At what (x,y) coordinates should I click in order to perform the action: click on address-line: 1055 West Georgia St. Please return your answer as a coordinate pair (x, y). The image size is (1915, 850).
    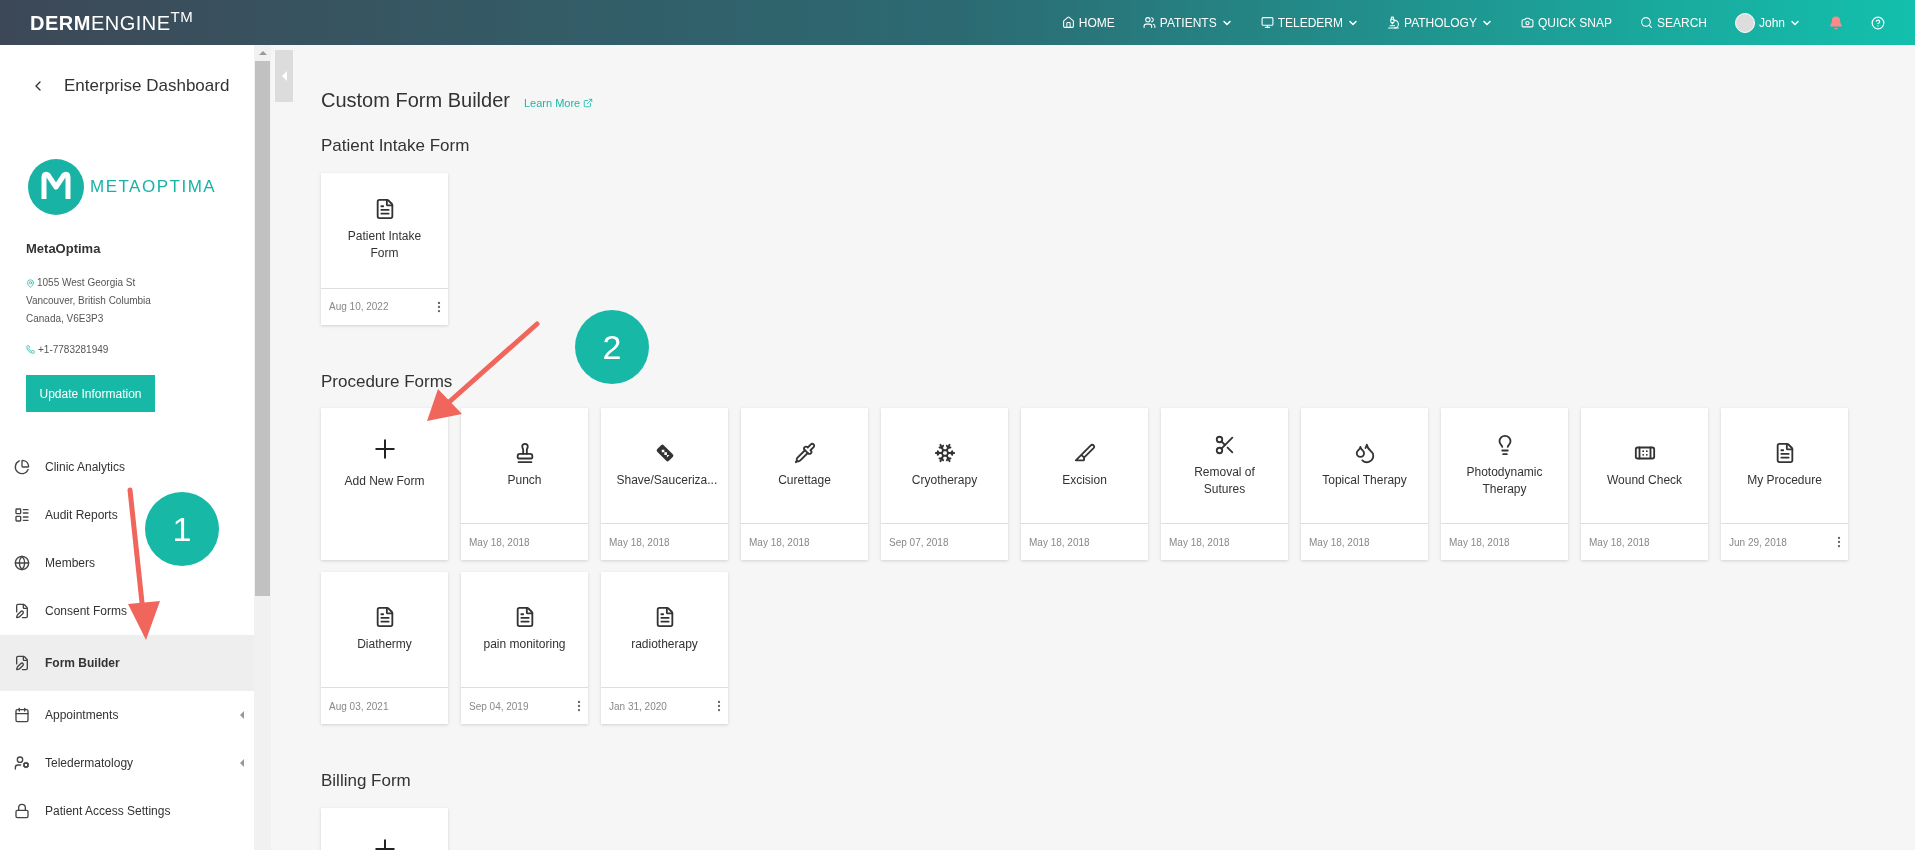
    Looking at the image, I should click on (86, 283).